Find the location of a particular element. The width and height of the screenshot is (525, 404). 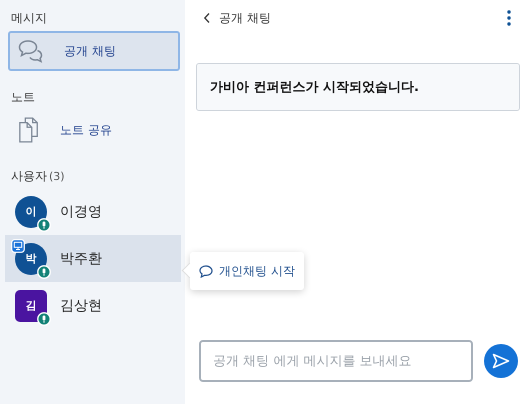

send-button is located at coordinates (501, 361).